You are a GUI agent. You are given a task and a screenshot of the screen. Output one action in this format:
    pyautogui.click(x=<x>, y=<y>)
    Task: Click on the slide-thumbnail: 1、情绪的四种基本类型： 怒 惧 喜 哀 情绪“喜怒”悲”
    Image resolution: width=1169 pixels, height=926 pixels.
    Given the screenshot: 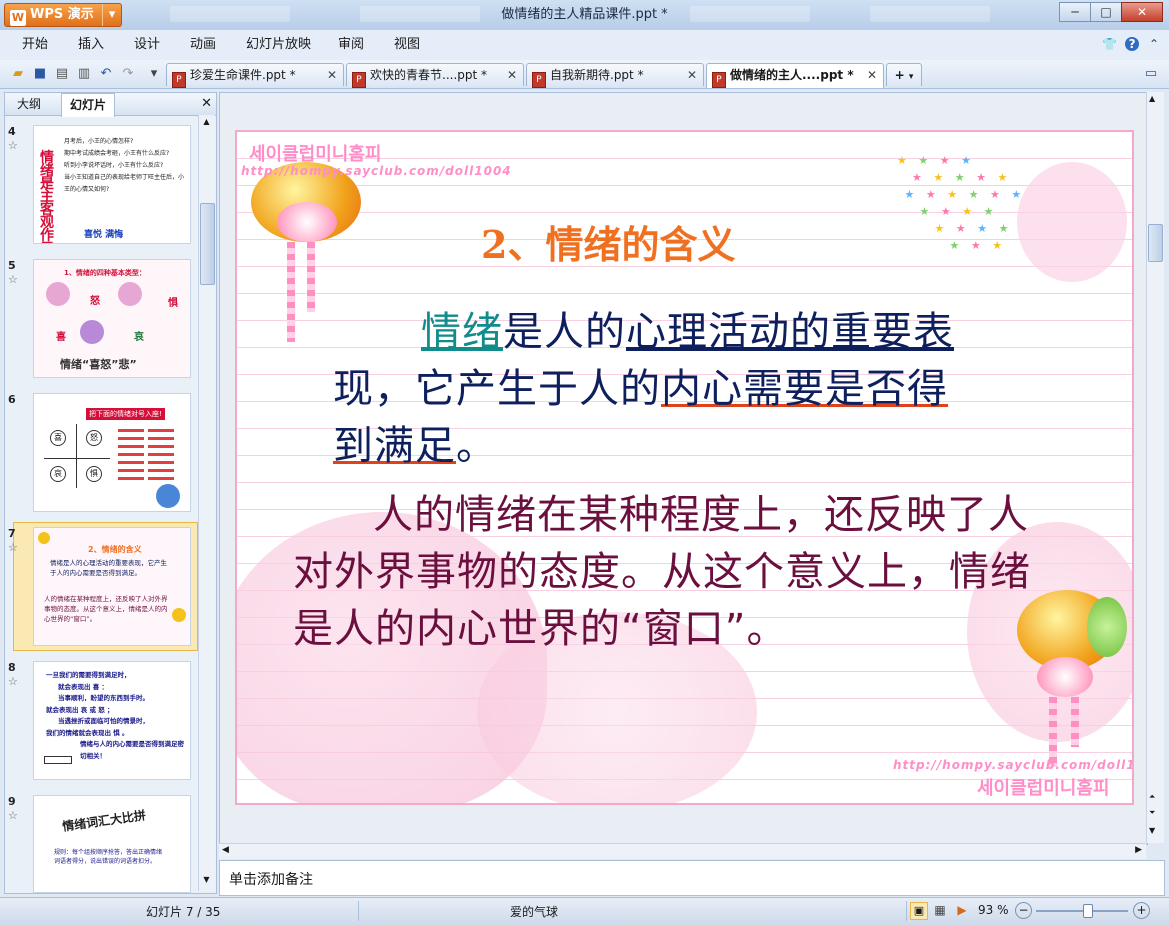 What is the action you would take?
    pyautogui.click(x=112, y=318)
    